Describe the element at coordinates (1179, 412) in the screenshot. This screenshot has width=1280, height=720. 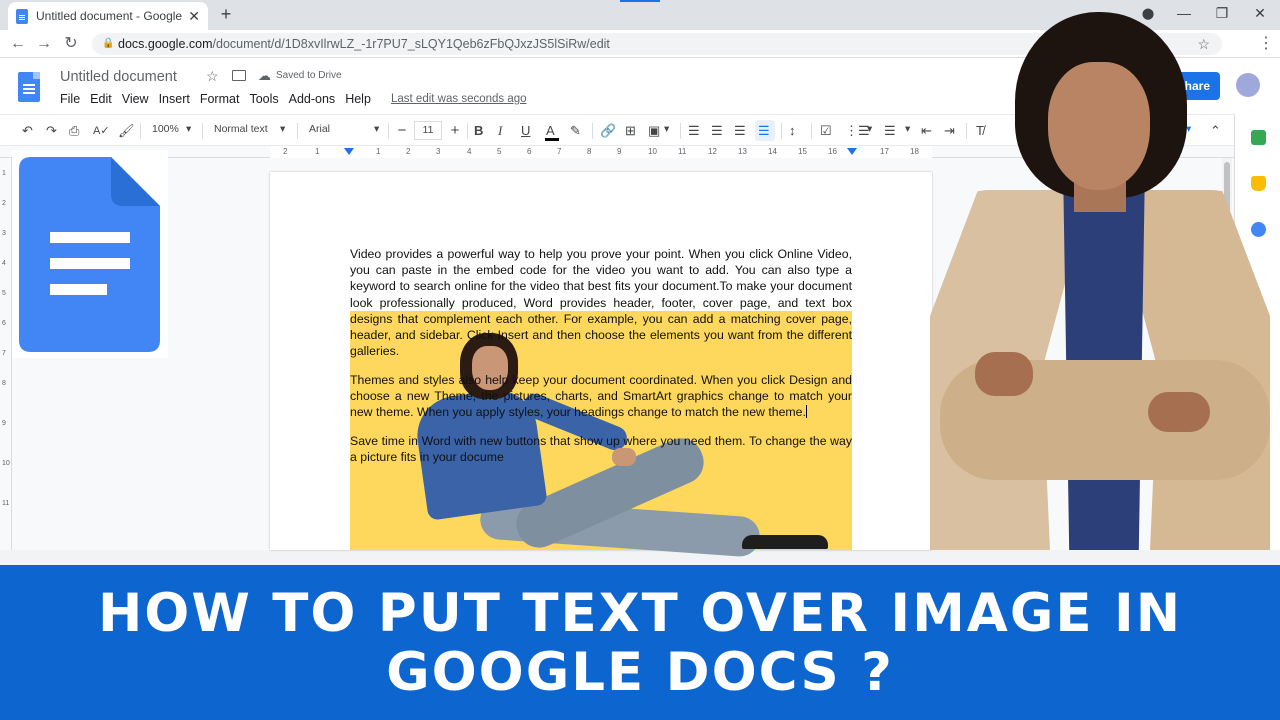
I see `presenter-hand` at that location.